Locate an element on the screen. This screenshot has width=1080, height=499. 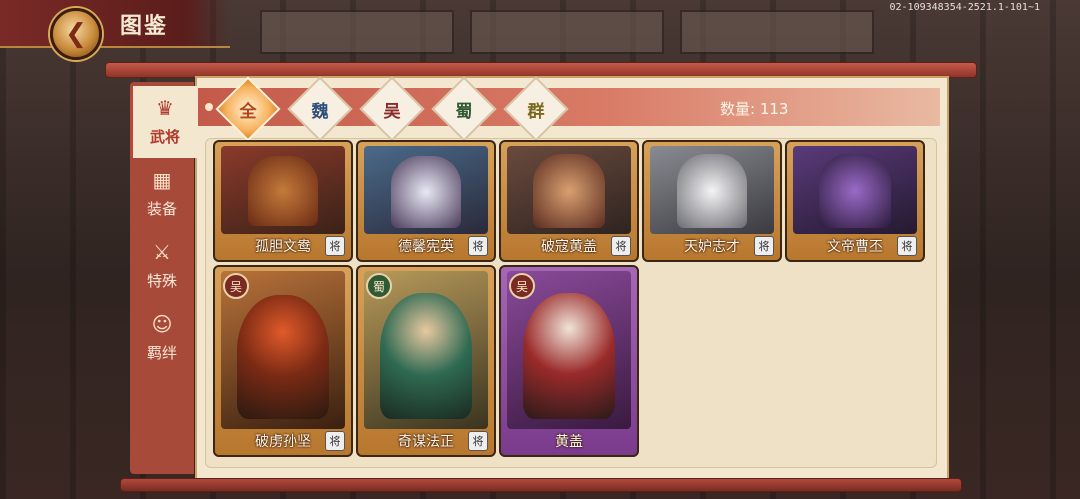
category-tabs: ♛ 武将 ▦ 装备 ⚔ 特殊 ☺ 羁绊 is located at coordinates (163, 278).